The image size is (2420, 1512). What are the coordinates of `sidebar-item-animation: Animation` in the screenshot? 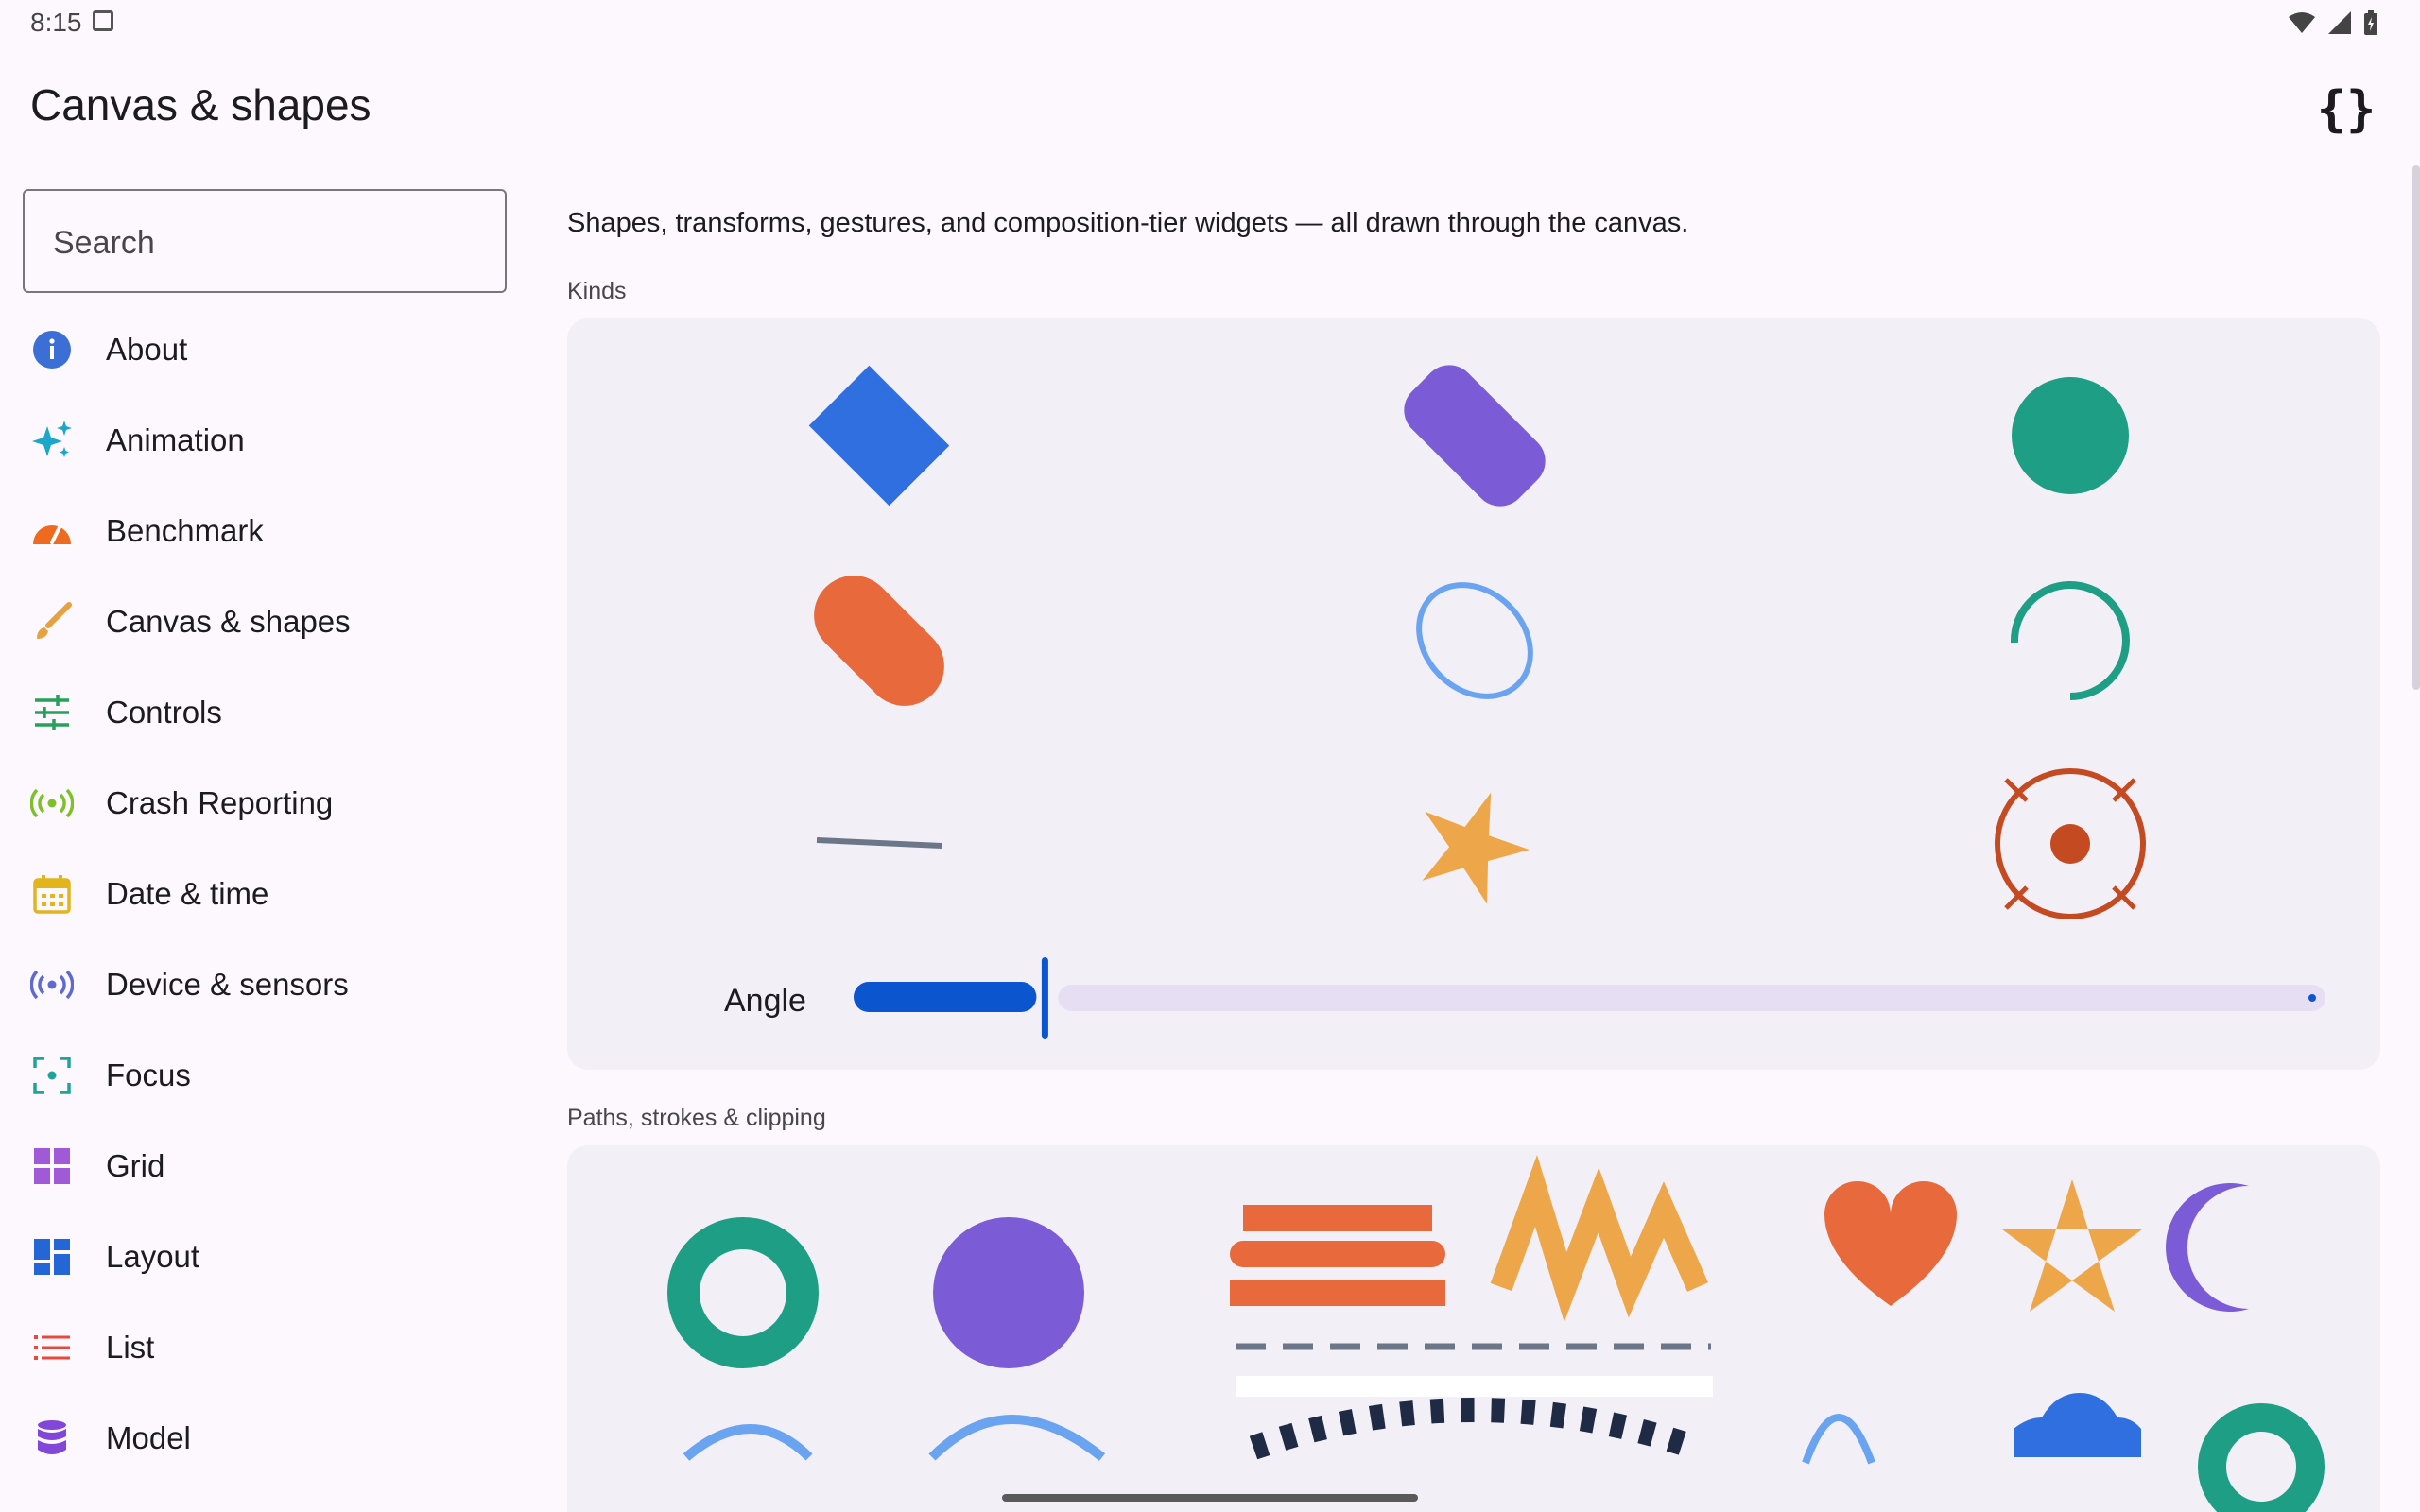 It's located at (264, 440).